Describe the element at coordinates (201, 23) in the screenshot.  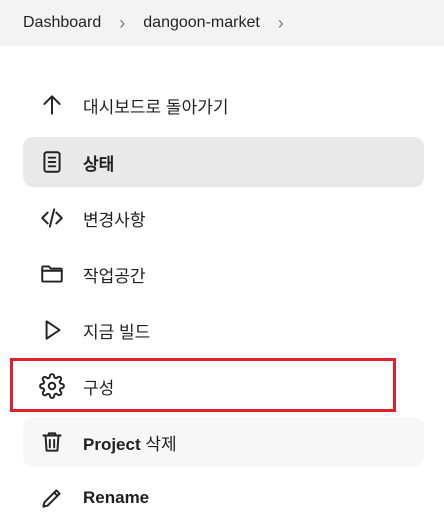
I see `breadcrumb-dangoon-market: dangoon-market` at that location.